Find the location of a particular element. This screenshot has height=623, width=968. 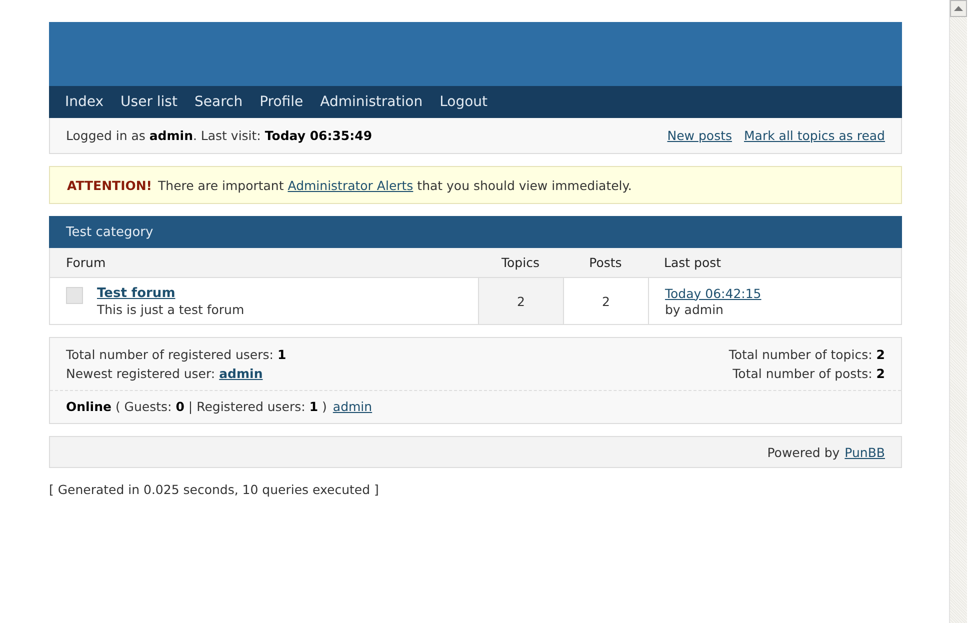

up-arrow-icon is located at coordinates (958, 8).